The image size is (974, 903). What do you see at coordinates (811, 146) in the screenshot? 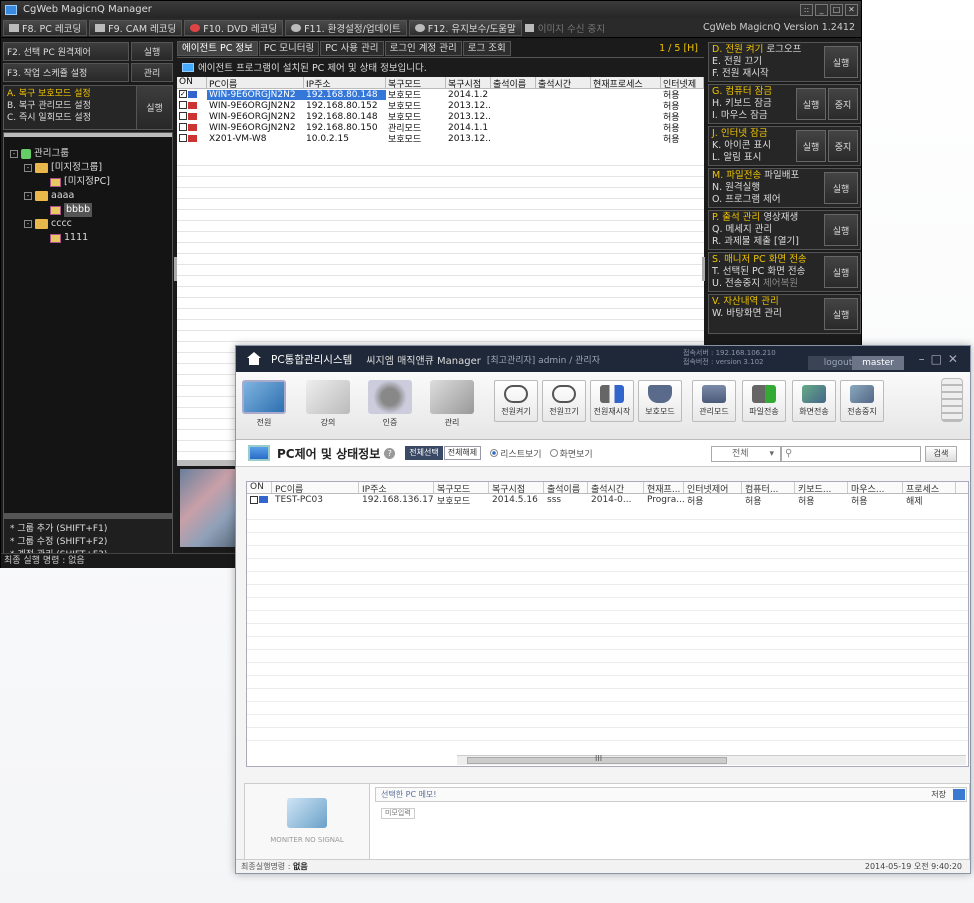
I see `internet-run-button: 실행` at bounding box center [811, 146].